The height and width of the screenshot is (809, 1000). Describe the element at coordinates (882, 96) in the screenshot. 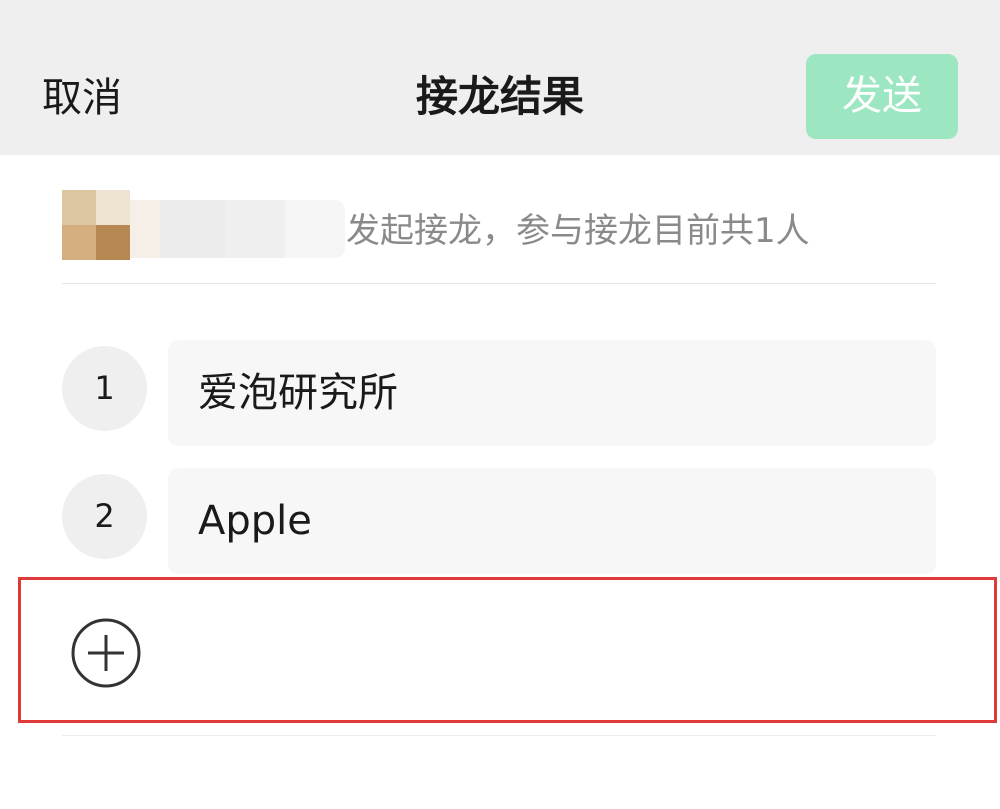

I see `send-button: 发送` at that location.